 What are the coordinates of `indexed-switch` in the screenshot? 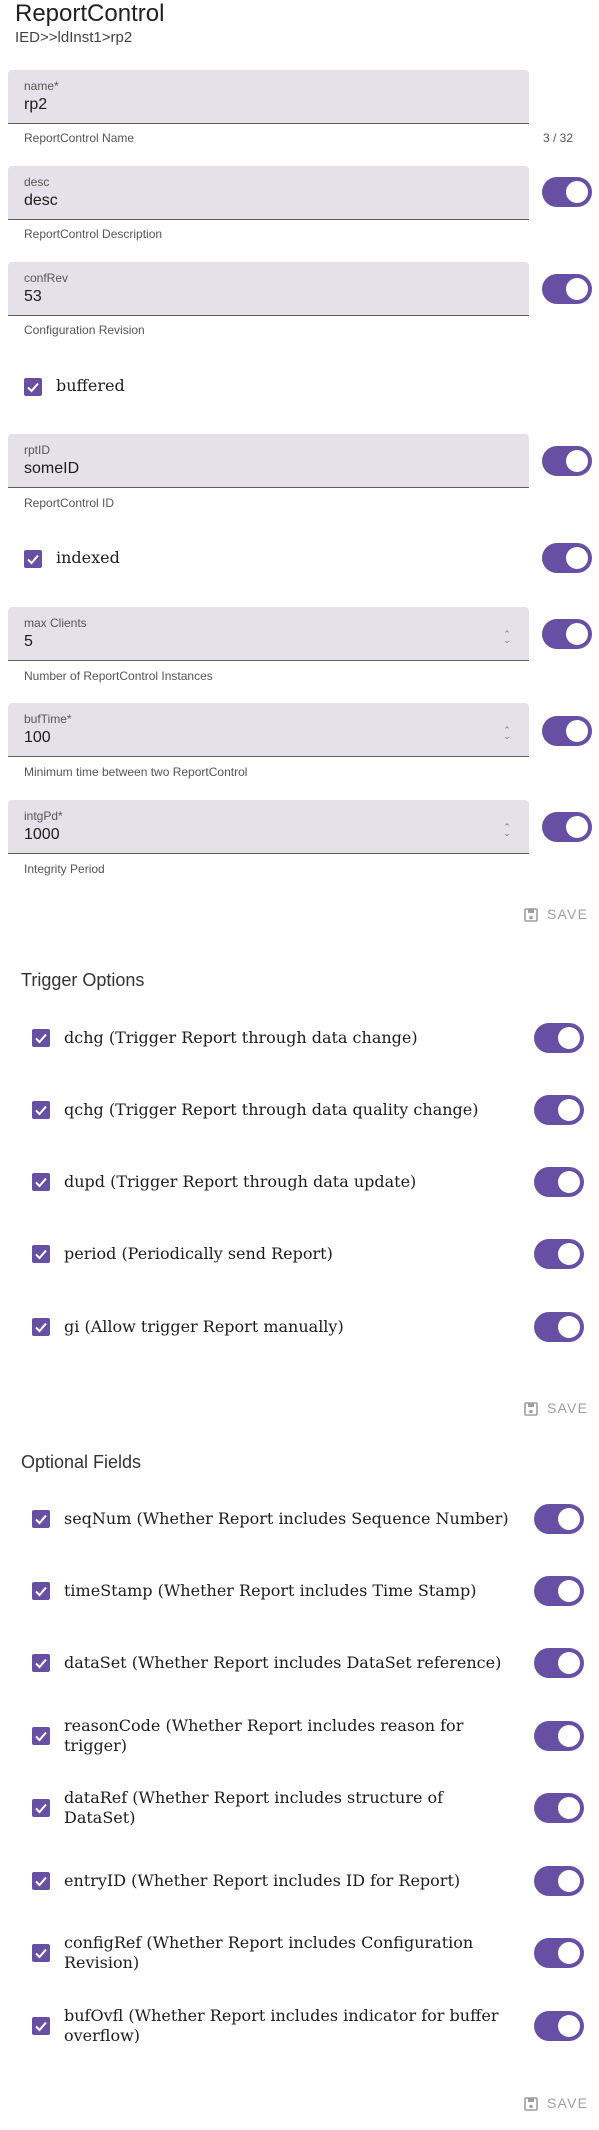 It's located at (567, 558).